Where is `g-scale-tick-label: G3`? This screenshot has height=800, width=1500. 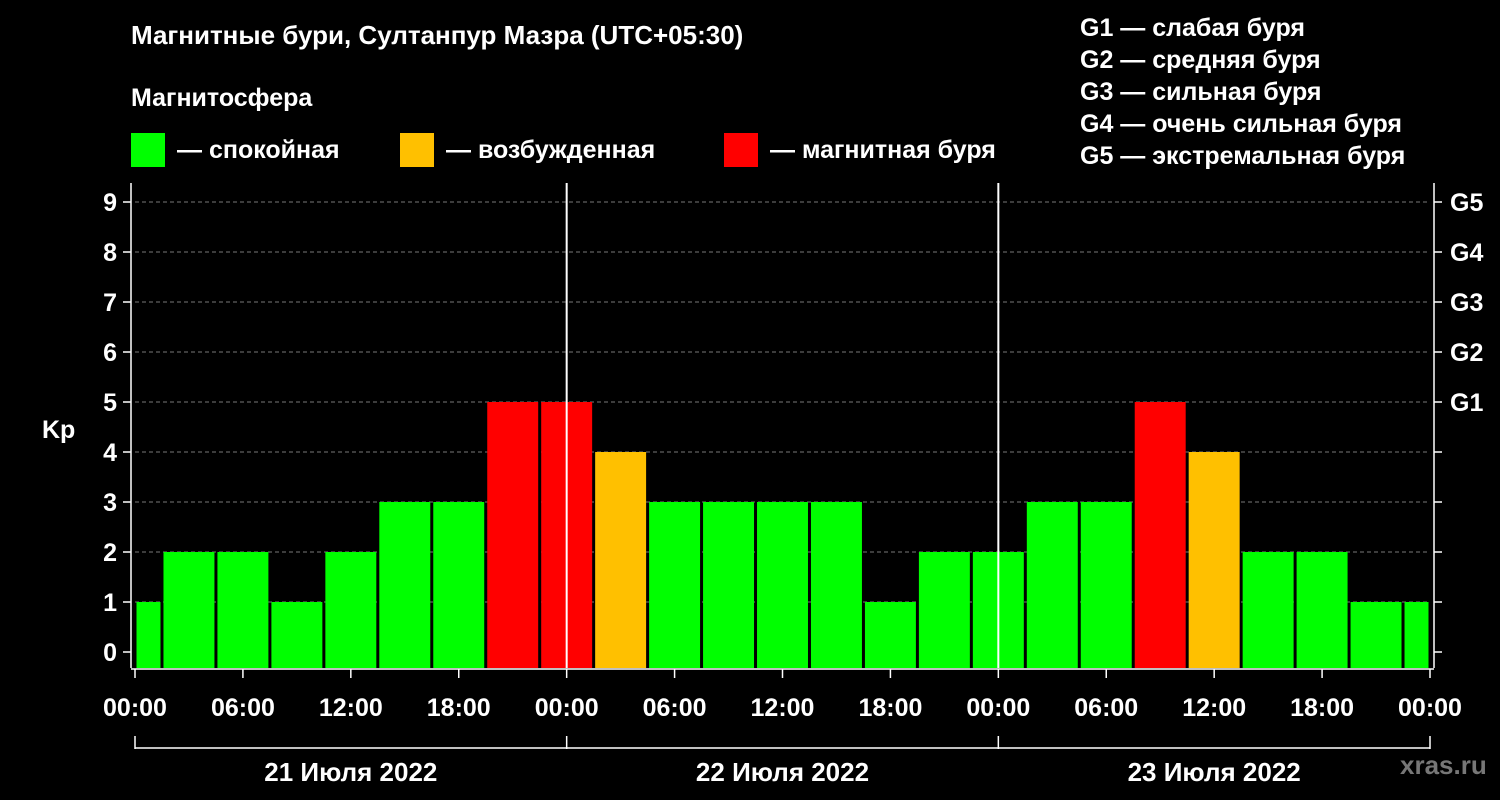 g-scale-tick-label: G3 is located at coordinates (1466, 303).